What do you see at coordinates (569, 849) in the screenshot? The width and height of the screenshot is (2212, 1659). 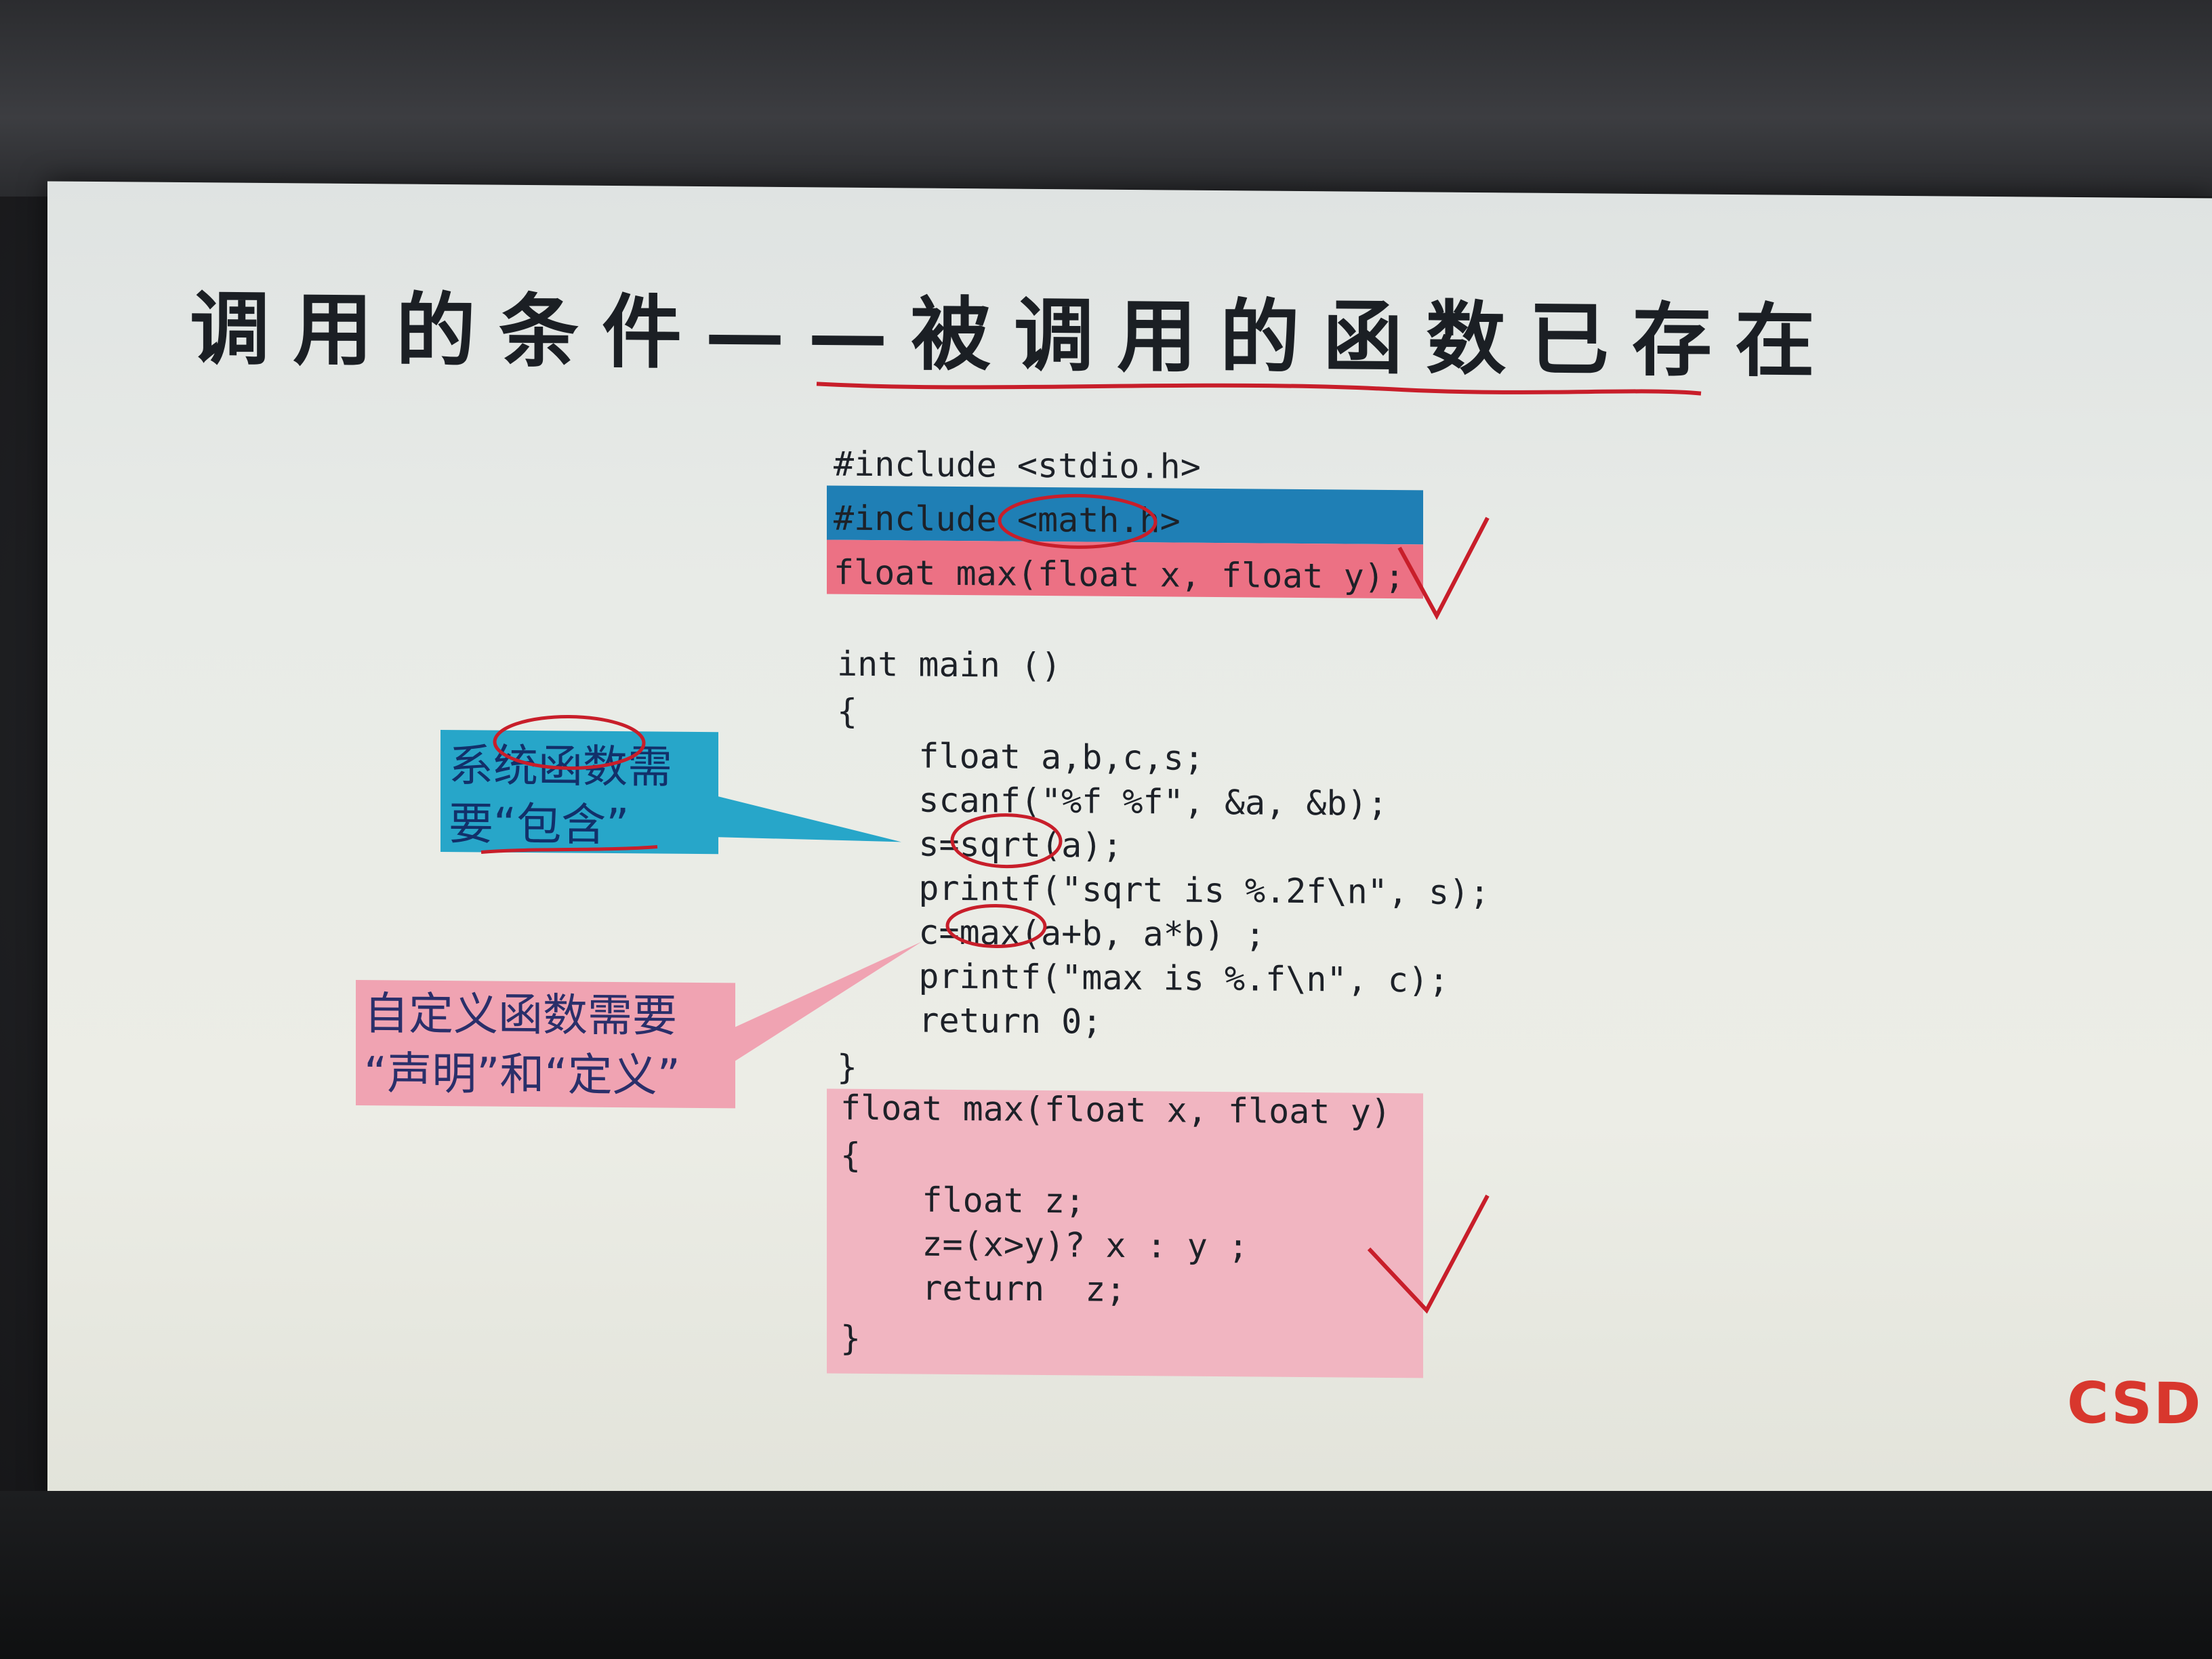 I see `callout-underline-mark` at bounding box center [569, 849].